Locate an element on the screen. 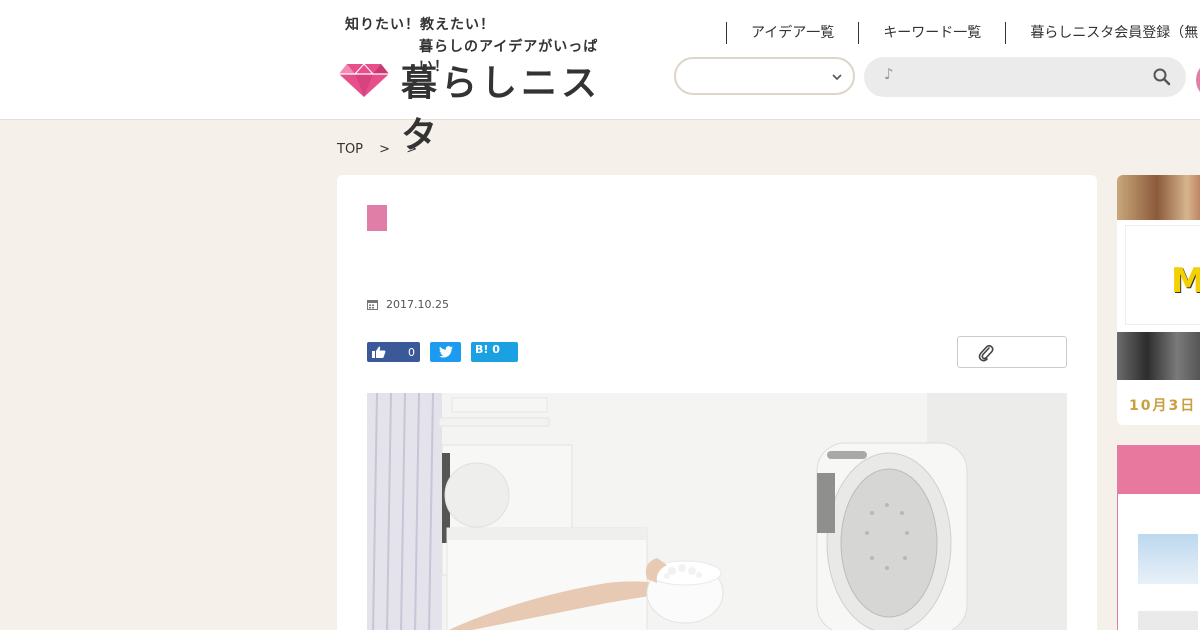  banner-date-label: 10月3日 is located at coordinates (1163, 406).